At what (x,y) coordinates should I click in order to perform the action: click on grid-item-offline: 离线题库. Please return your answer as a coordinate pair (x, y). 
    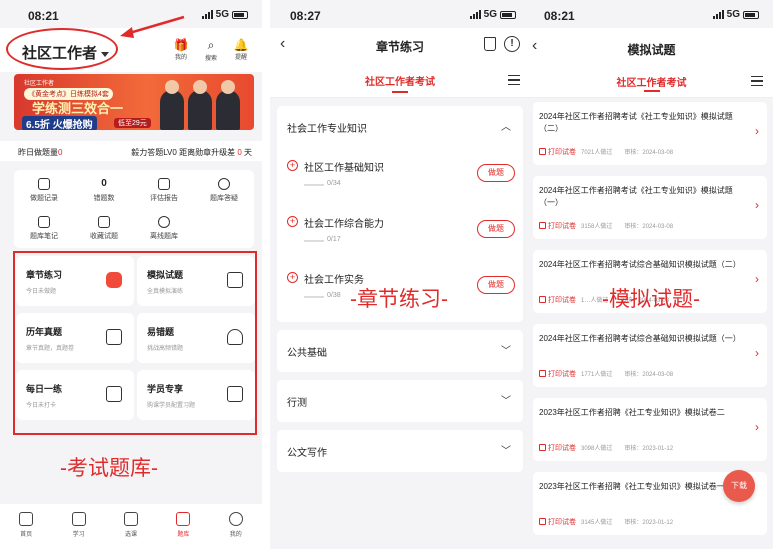
    Looking at the image, I should click on (164, 228).